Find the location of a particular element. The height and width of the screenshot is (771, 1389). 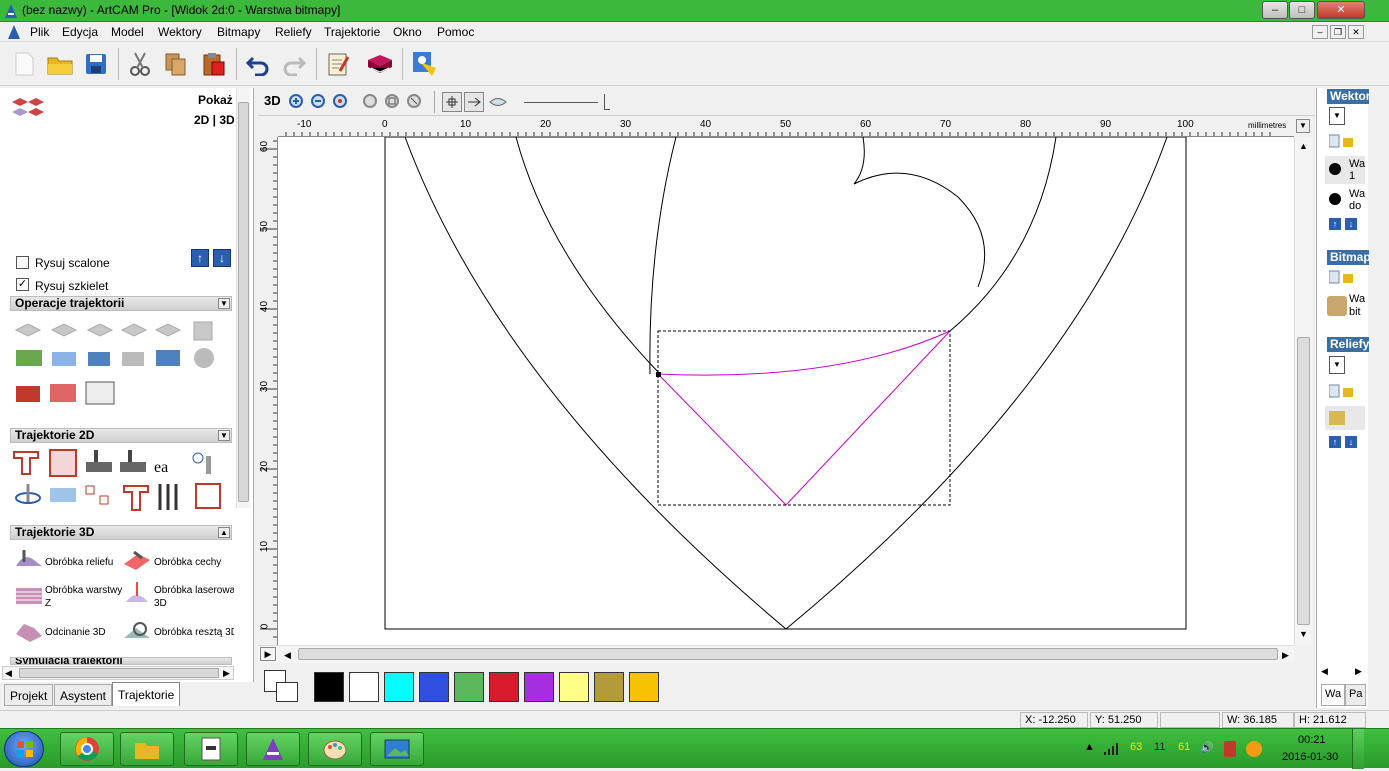

snap-objects-icon is located at coordinates (474, 102).